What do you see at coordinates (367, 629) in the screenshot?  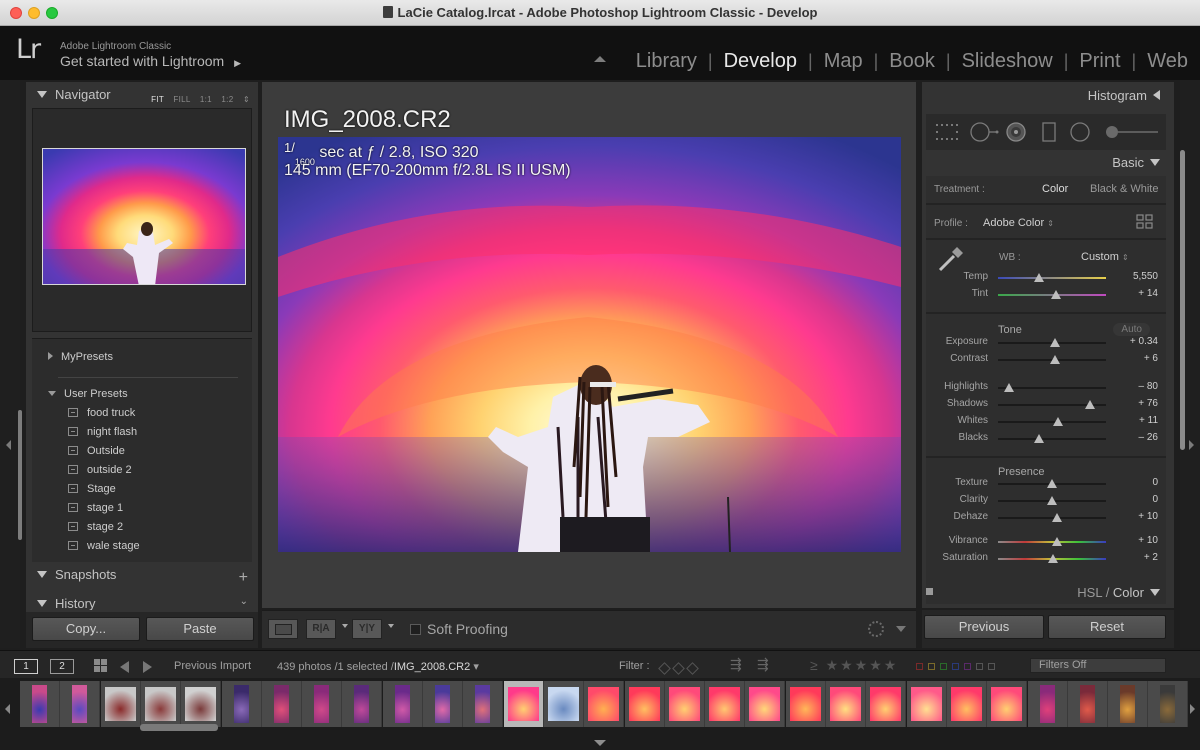 I see `before-after-swap-button: Y|Y` at bounding box center [367, 629].